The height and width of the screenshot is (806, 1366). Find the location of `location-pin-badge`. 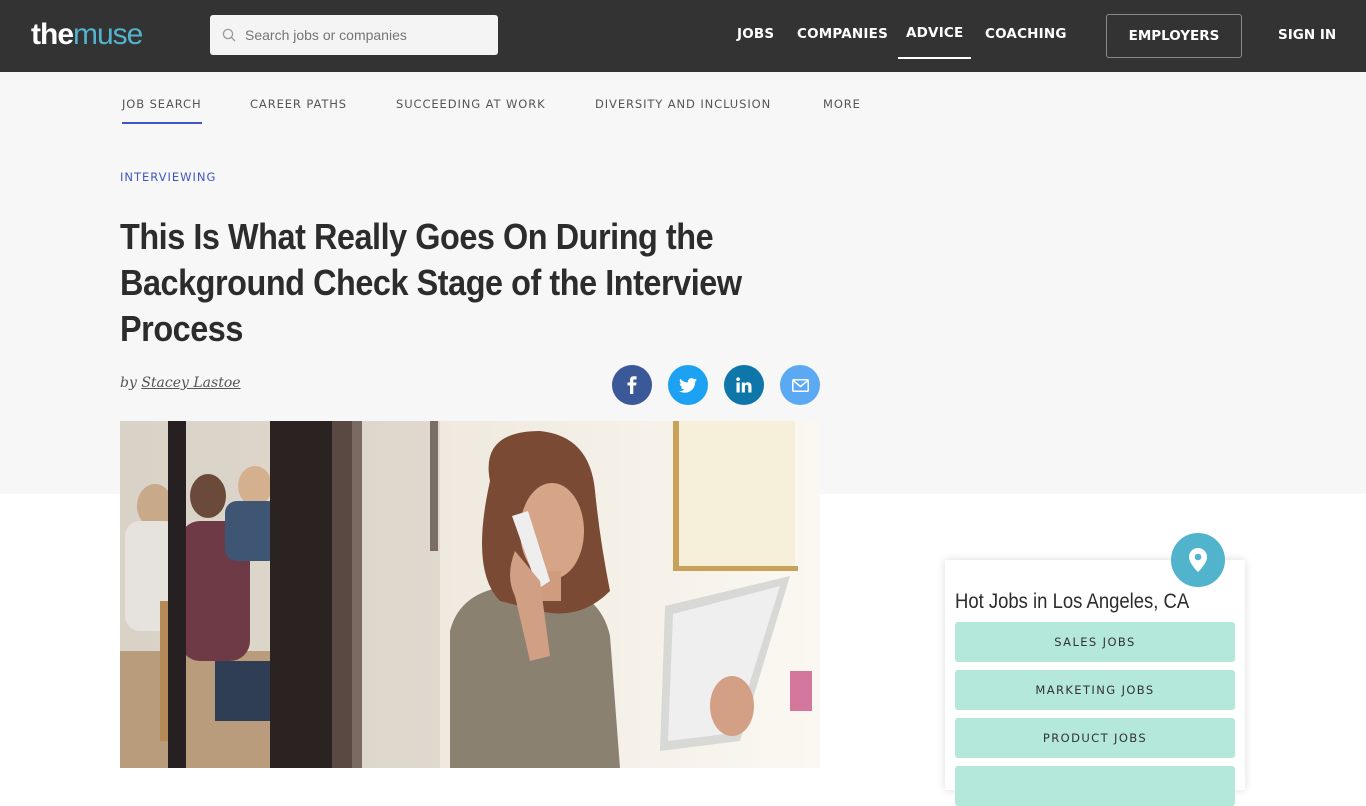

location-pin-badge is located at coordinates (1198, 560).